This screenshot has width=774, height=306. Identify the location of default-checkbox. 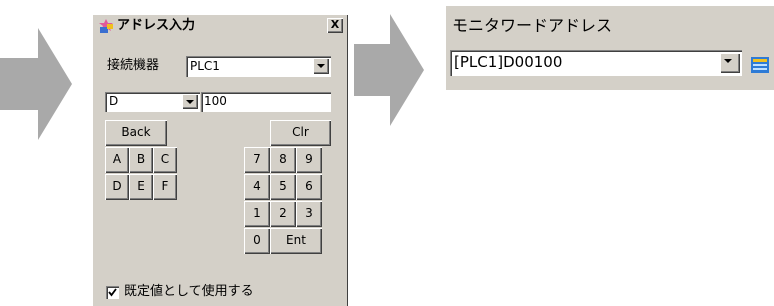
(112, 292).